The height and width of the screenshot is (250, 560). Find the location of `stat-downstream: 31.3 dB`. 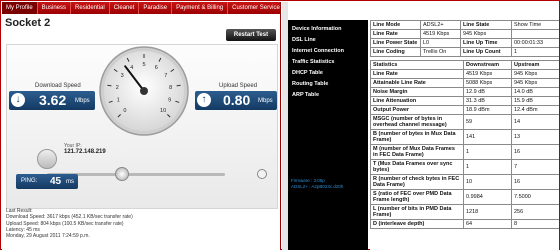

stat-downstream: 31.3 dB is located at coordinates (487, 101).